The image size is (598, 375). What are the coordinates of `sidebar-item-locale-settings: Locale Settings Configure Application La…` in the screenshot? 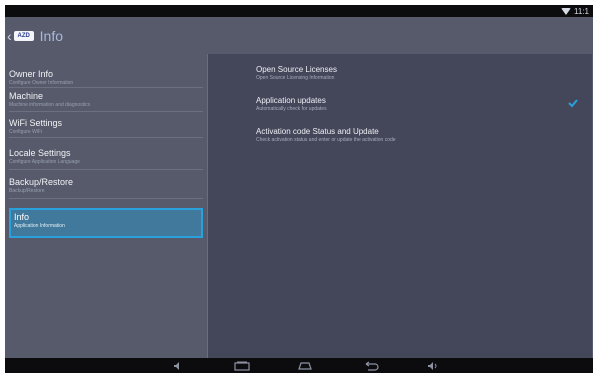 It's located at (106, 157).